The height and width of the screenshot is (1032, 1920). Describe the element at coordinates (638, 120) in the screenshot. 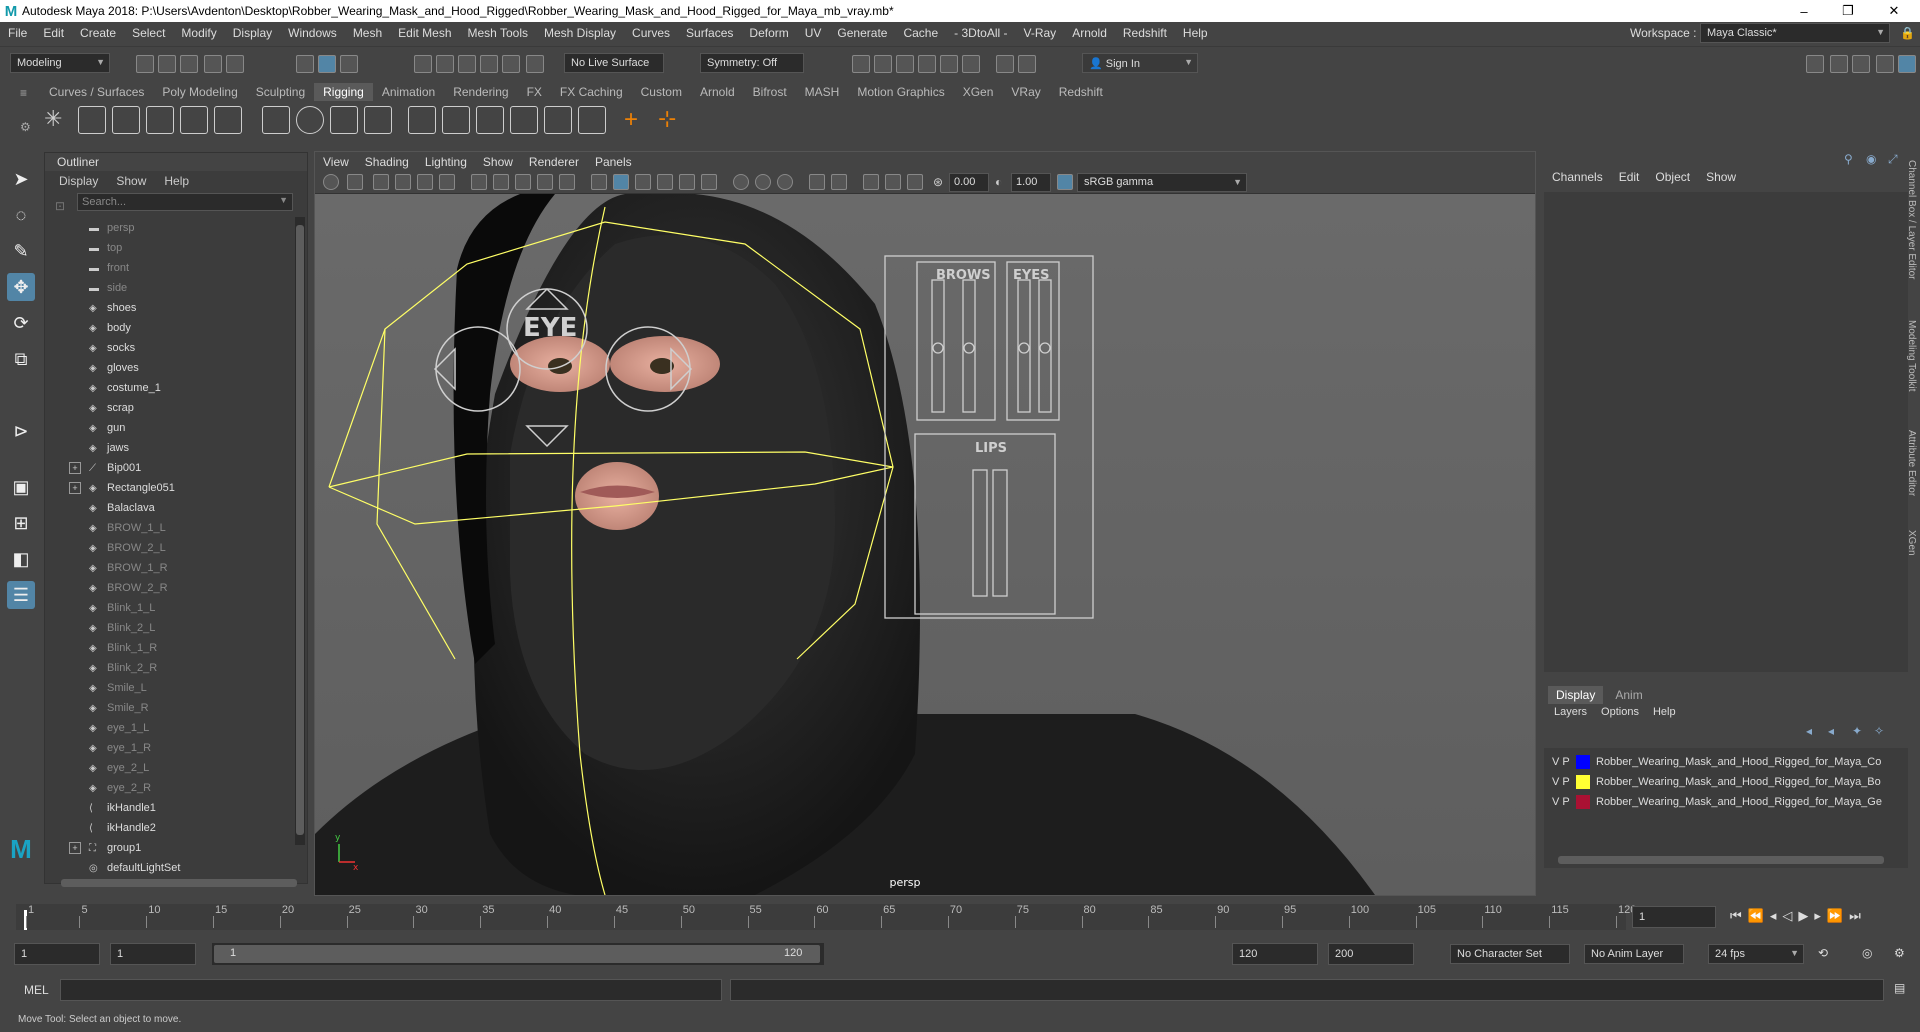

I see `add-influence-icon: +` at that location.